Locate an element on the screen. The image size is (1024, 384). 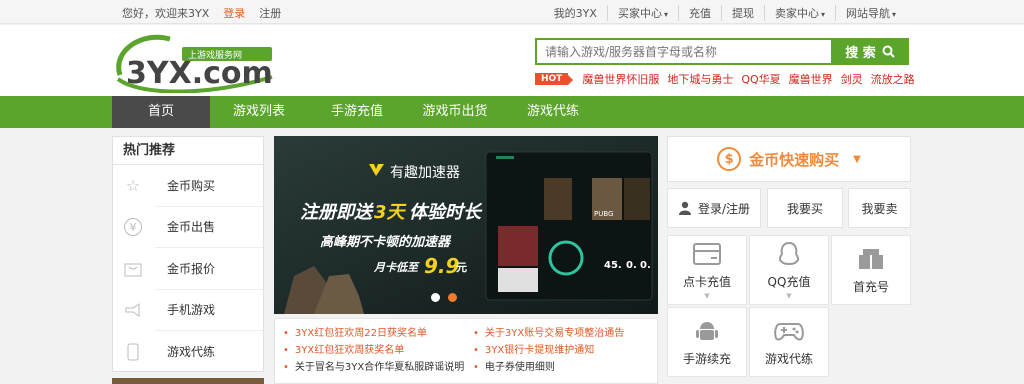
buyer-center-menu: 买家中心 ▾ is located at coordinates (642, 13).